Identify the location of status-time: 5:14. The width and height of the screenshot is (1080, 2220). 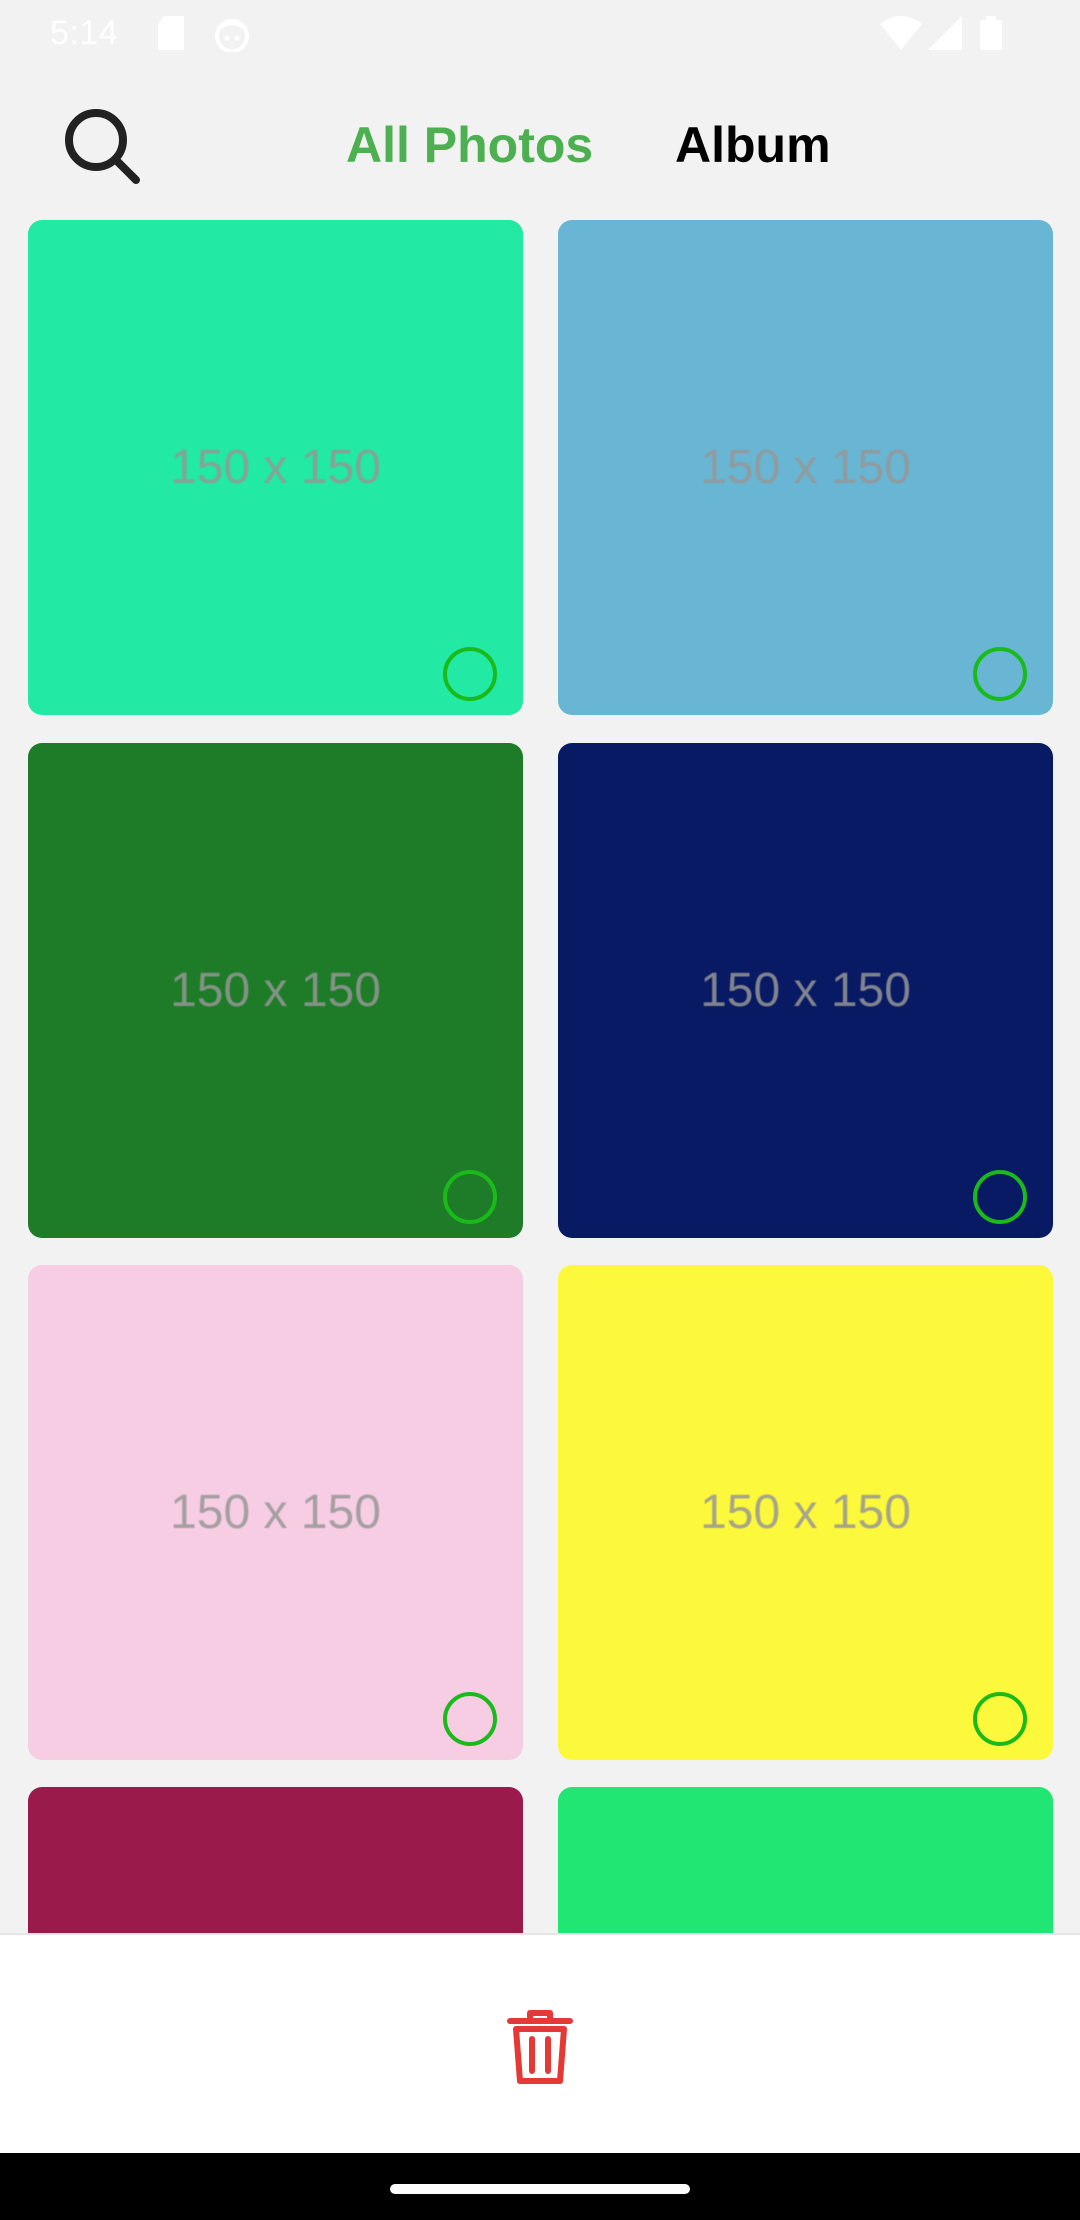
(84, 33).